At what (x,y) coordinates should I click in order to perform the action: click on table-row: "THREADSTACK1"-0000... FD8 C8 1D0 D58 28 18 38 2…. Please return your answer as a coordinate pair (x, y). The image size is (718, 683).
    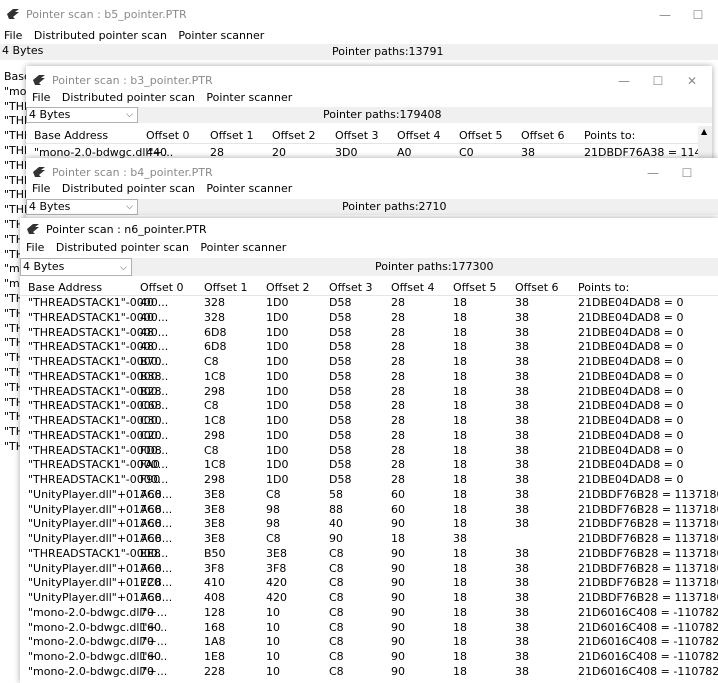
    Looking at the image, I should click on (369, 451).